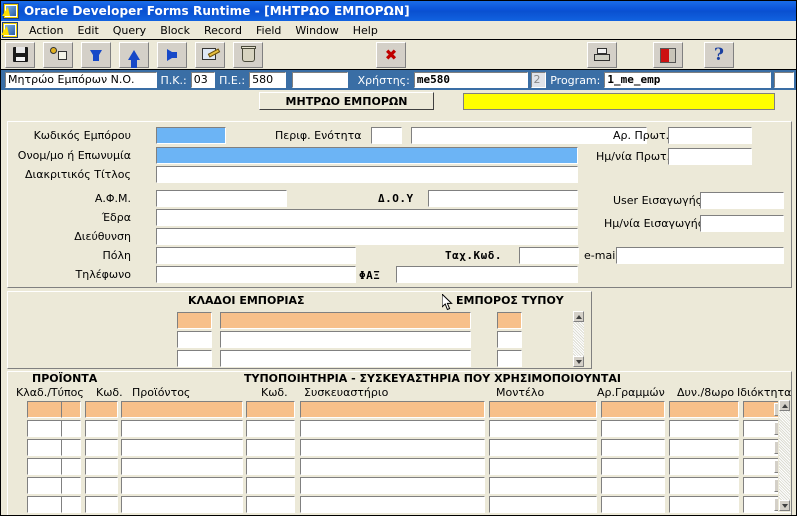 The width and height of the screenshot is (797, 516). What do you see at coordinates (529, 135) in the screenshot?
I see `region-name-field` at bounding box center [529, 135].